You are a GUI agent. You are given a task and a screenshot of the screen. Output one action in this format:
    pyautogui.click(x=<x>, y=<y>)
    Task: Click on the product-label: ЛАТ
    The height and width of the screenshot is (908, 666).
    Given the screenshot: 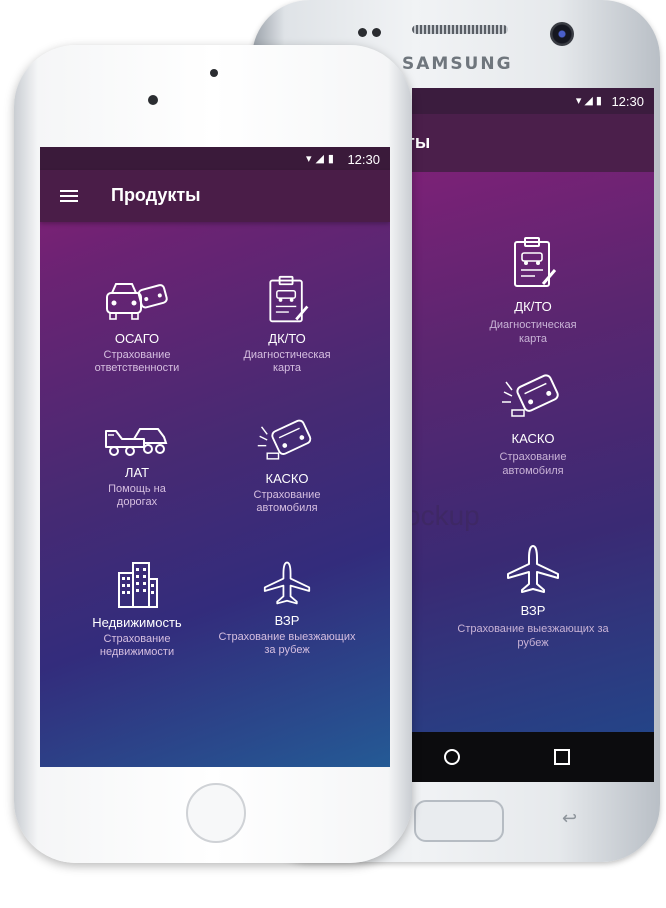 What is the action you would take?
    pyautogui.click(x=137, y=472)
    